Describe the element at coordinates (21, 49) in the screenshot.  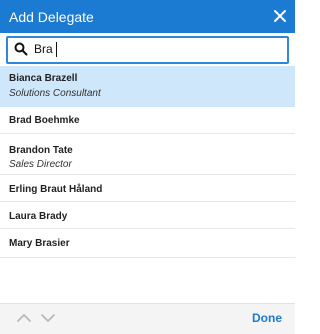
I see `search-icon` at that location.